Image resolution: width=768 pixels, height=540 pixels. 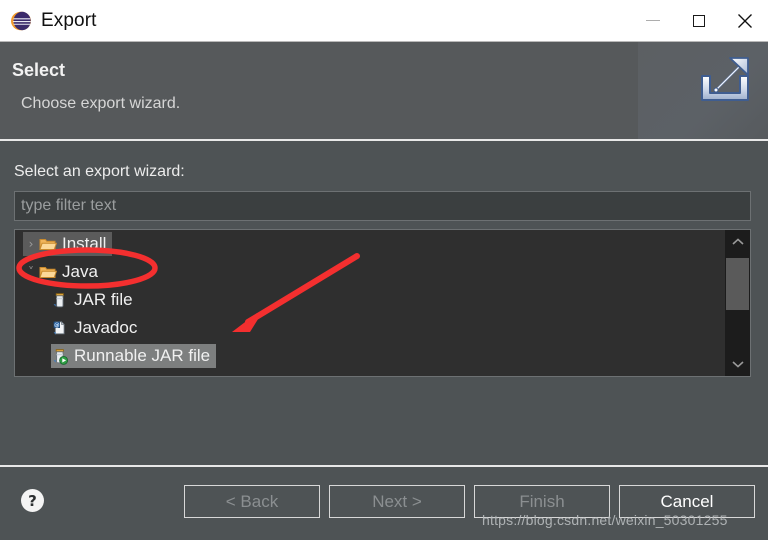 I want to click on page-title: Select, so click(x=39, y=70).